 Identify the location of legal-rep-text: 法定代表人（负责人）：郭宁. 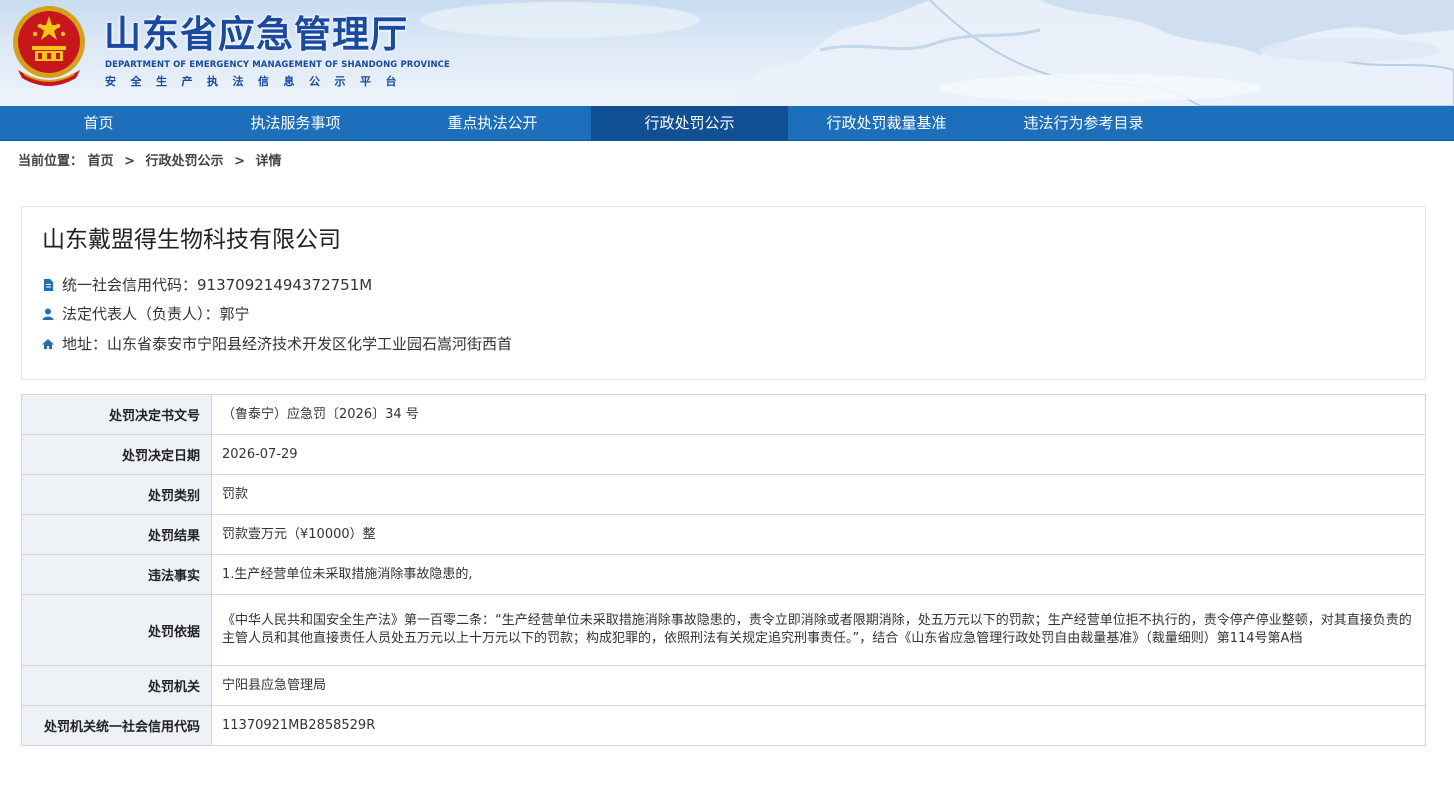
(156, 314).